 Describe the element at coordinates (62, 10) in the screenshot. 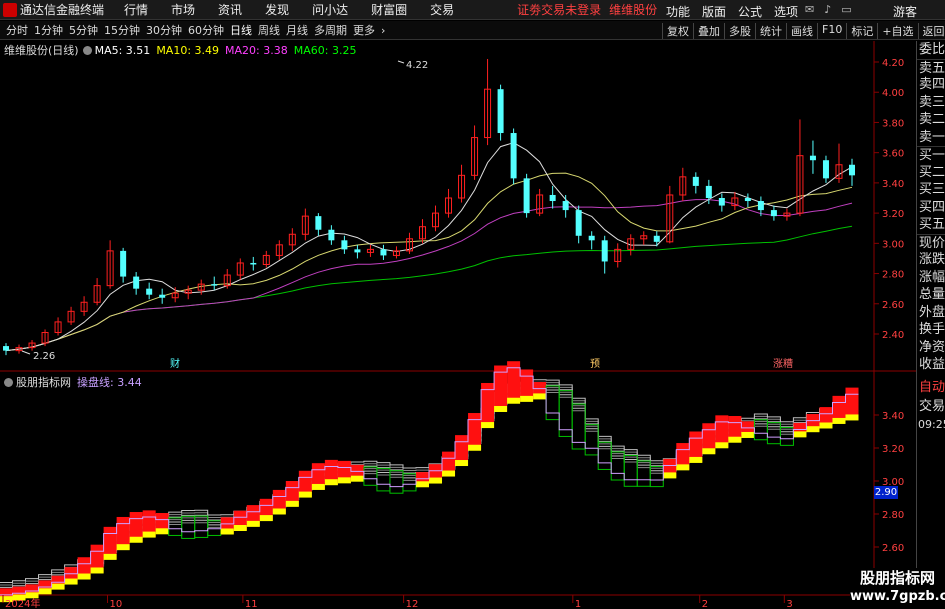

I see `app-title: 通达信金融终端` at that location.